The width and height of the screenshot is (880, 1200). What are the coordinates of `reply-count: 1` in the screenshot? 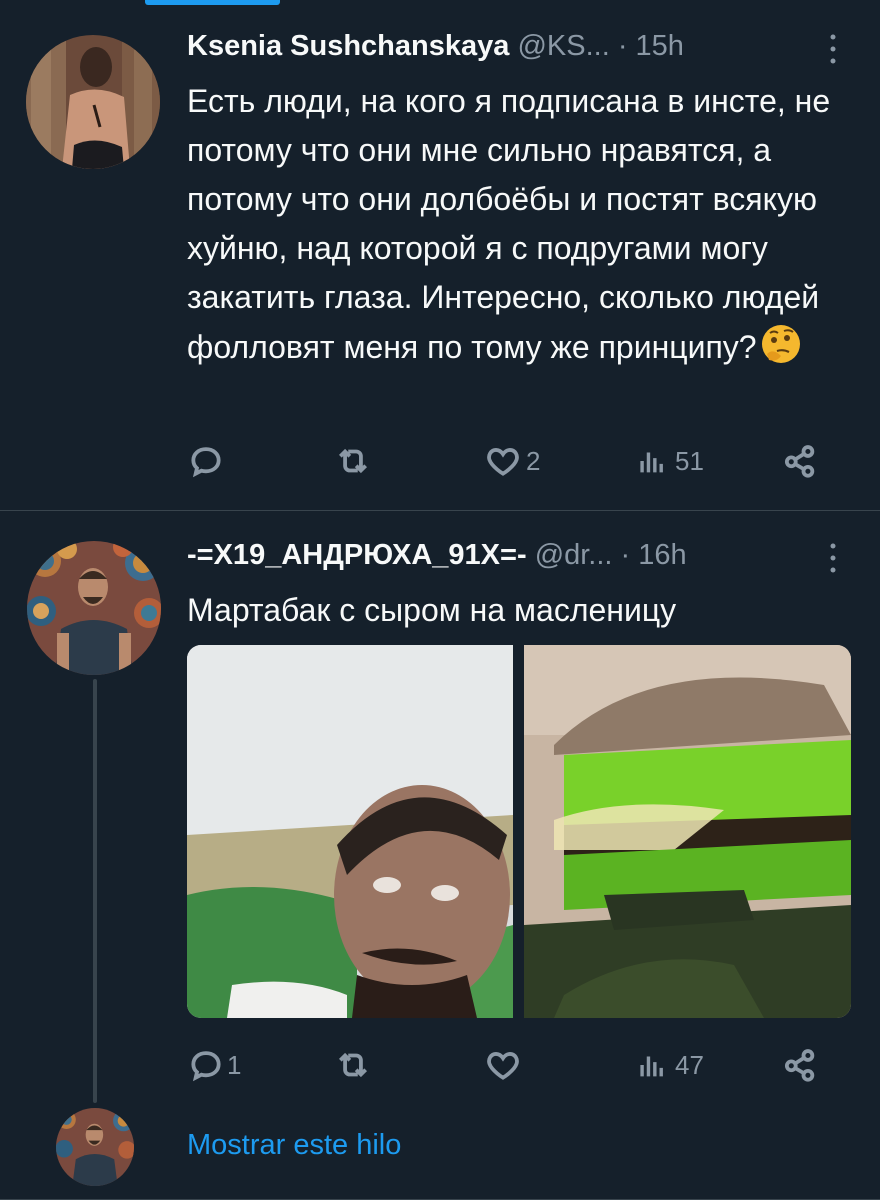 It's located at (234, 1064).